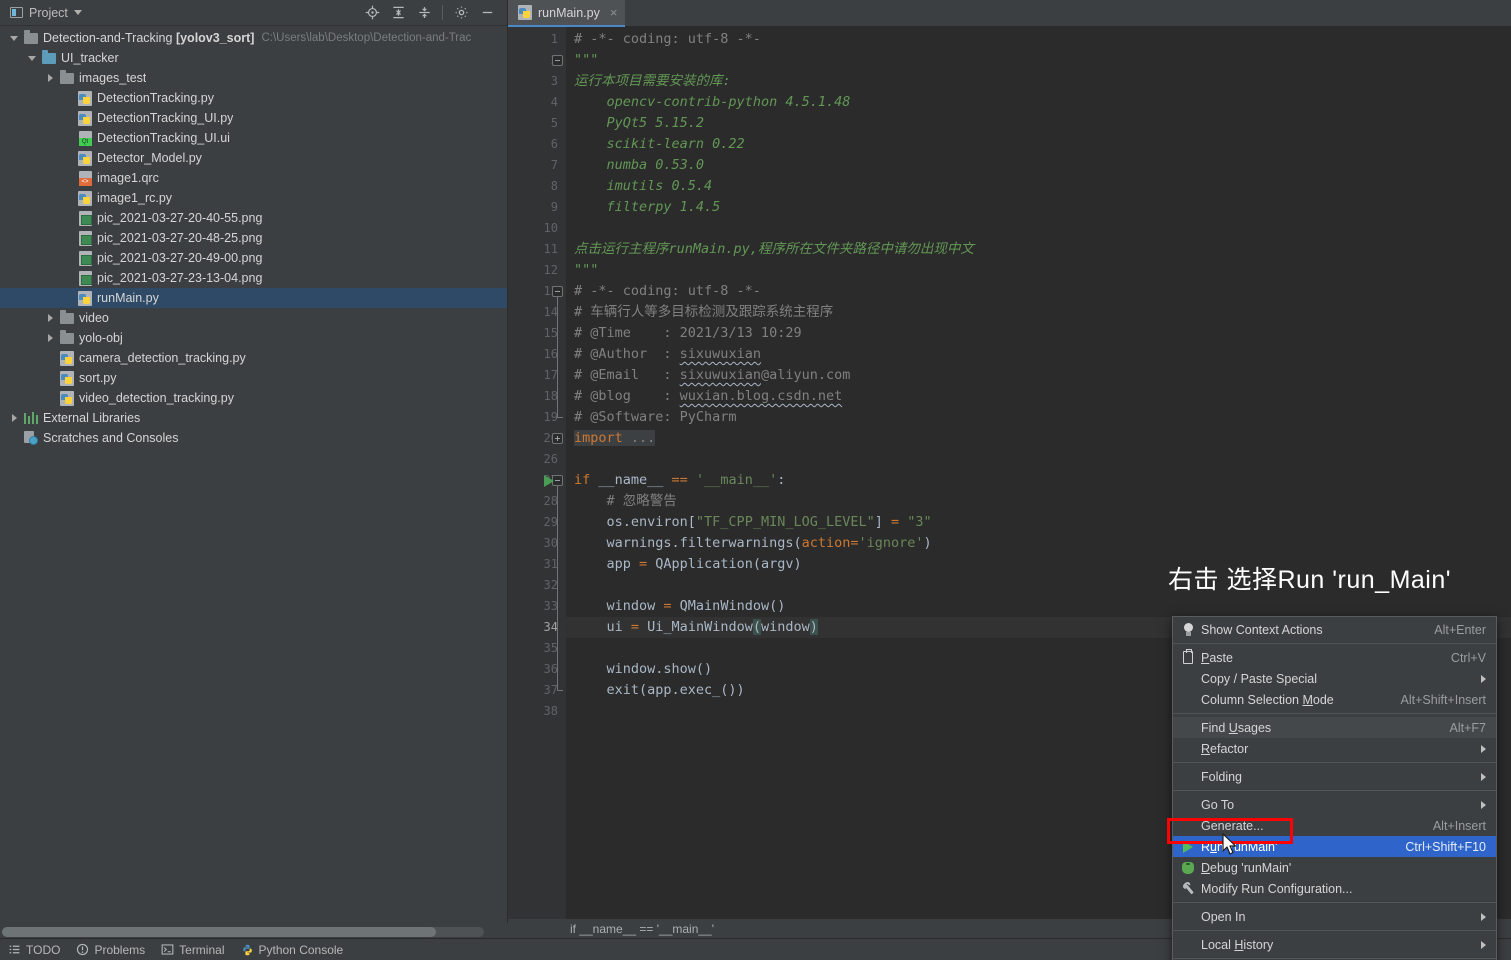 This screenshot has height=960, width=1511. I want to click on tree-item-images-test: images_test, so click(253, 78).